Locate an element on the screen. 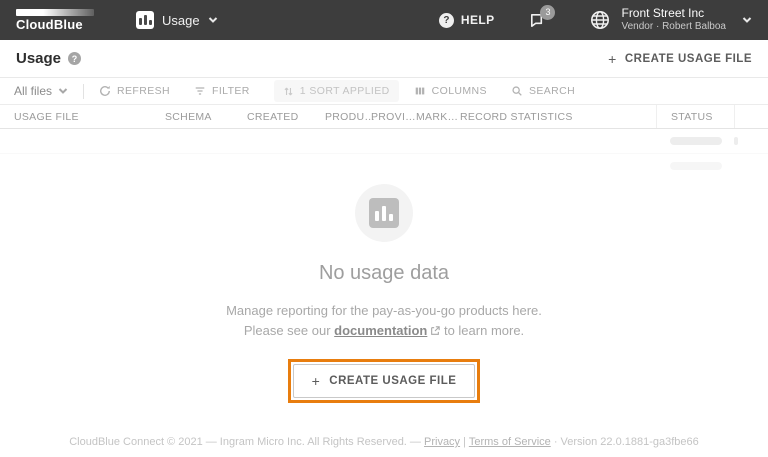 This screenshot has width=768, height=457. module-label: Usage is located at coordinates (181, 20).